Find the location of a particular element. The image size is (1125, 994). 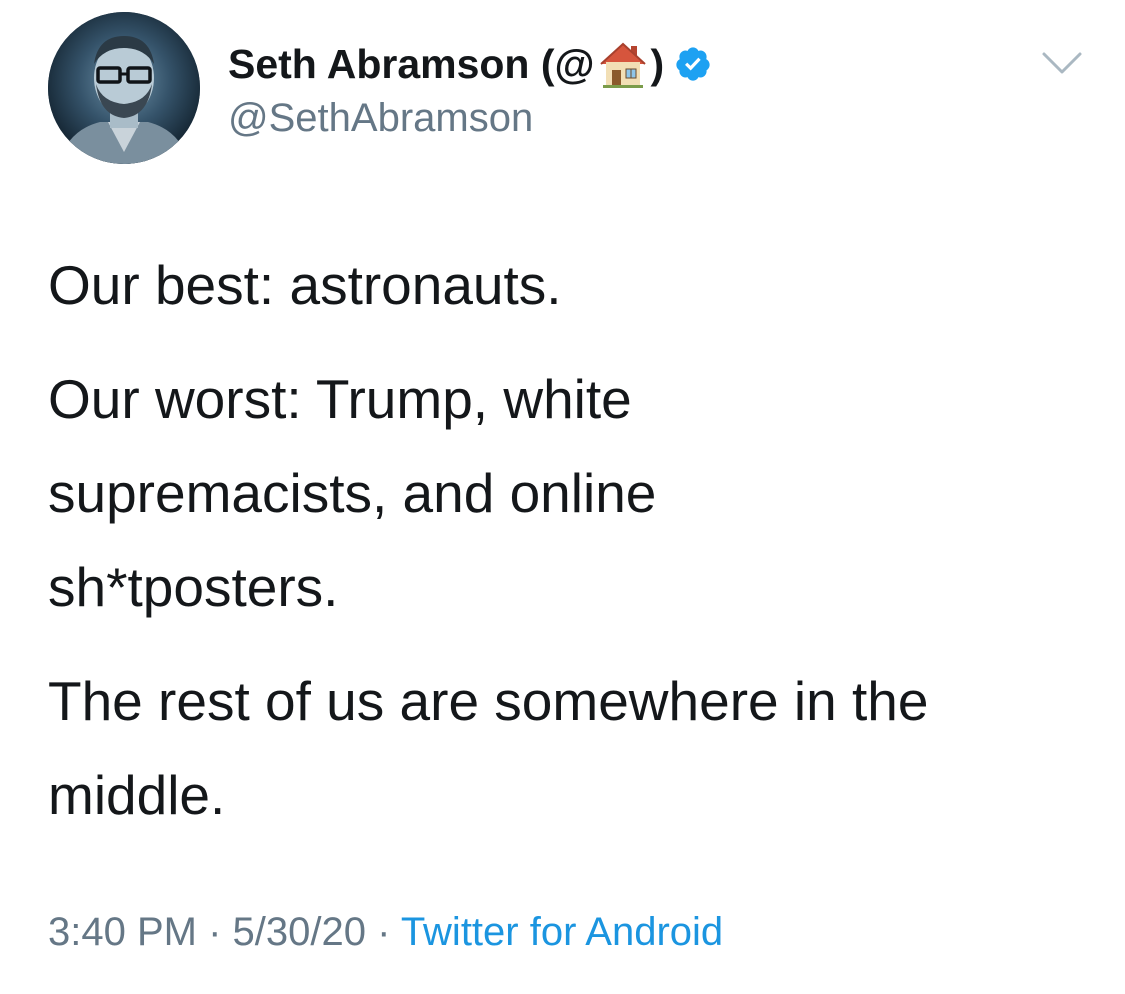

tweet-meta: 3:40 PM · 5/30/20 · Twitter for Android is located at coordinates (385, 932).